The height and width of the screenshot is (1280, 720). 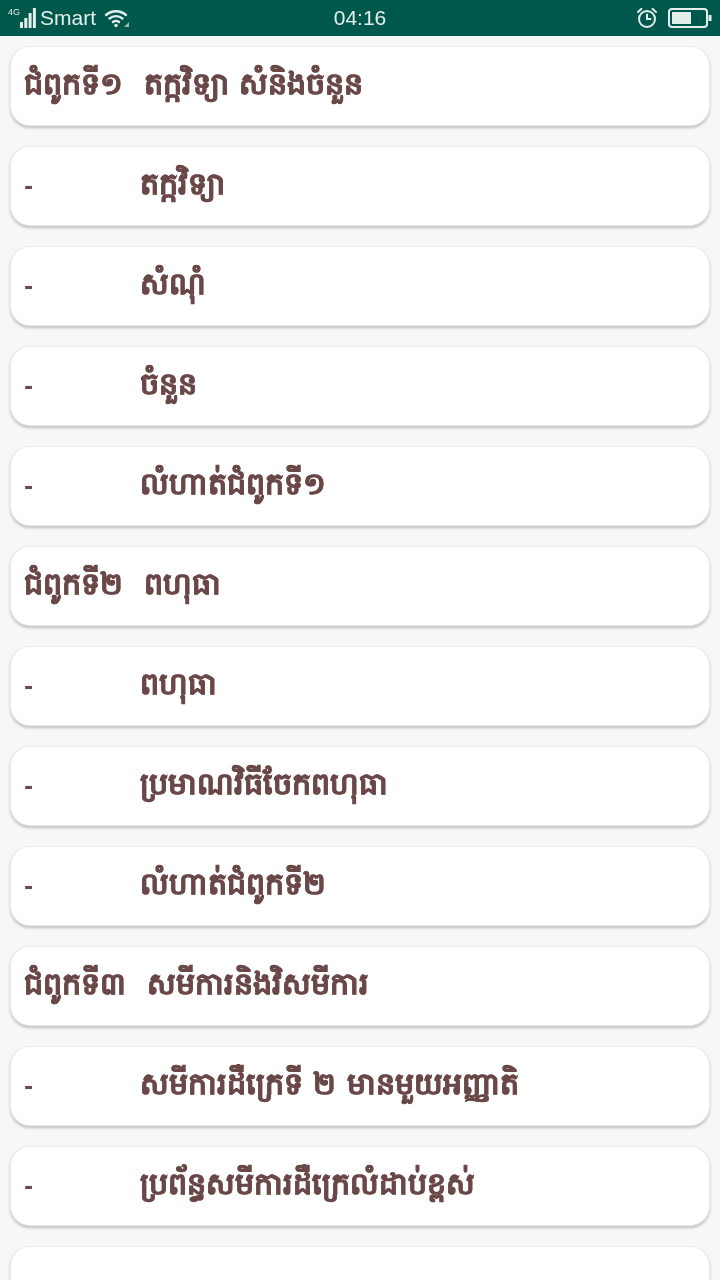 I want to click on lesson-item: - លំហាត់ជំពូកទី២, so click(x=360, y=886).